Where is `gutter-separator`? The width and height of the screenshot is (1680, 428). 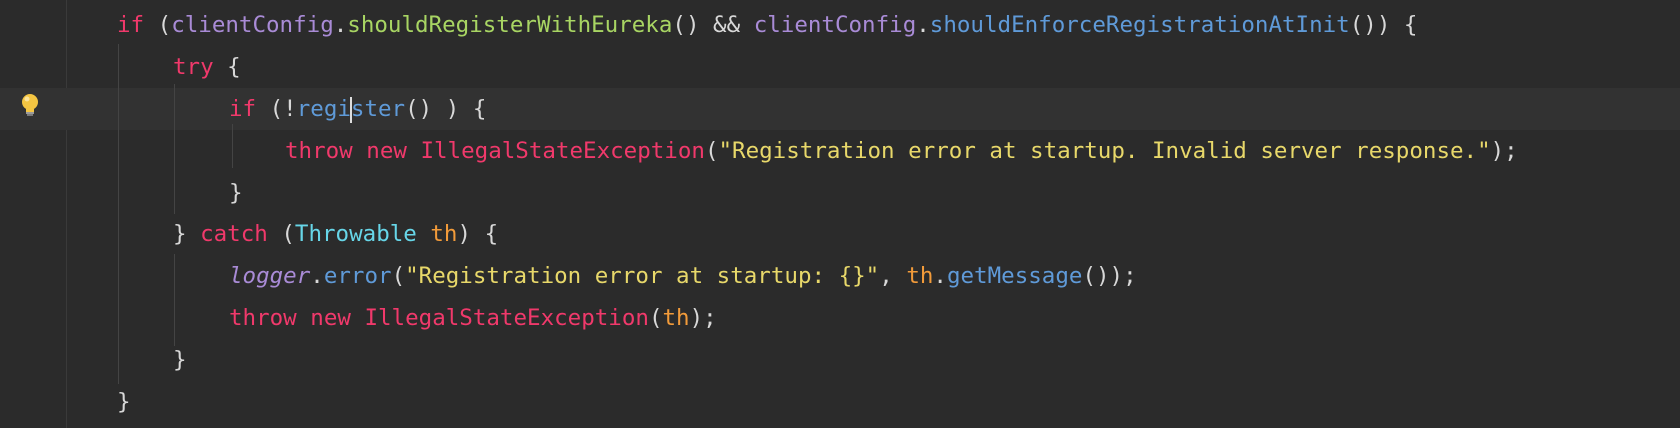
gutter-separator is located at coordinates (66, 214).